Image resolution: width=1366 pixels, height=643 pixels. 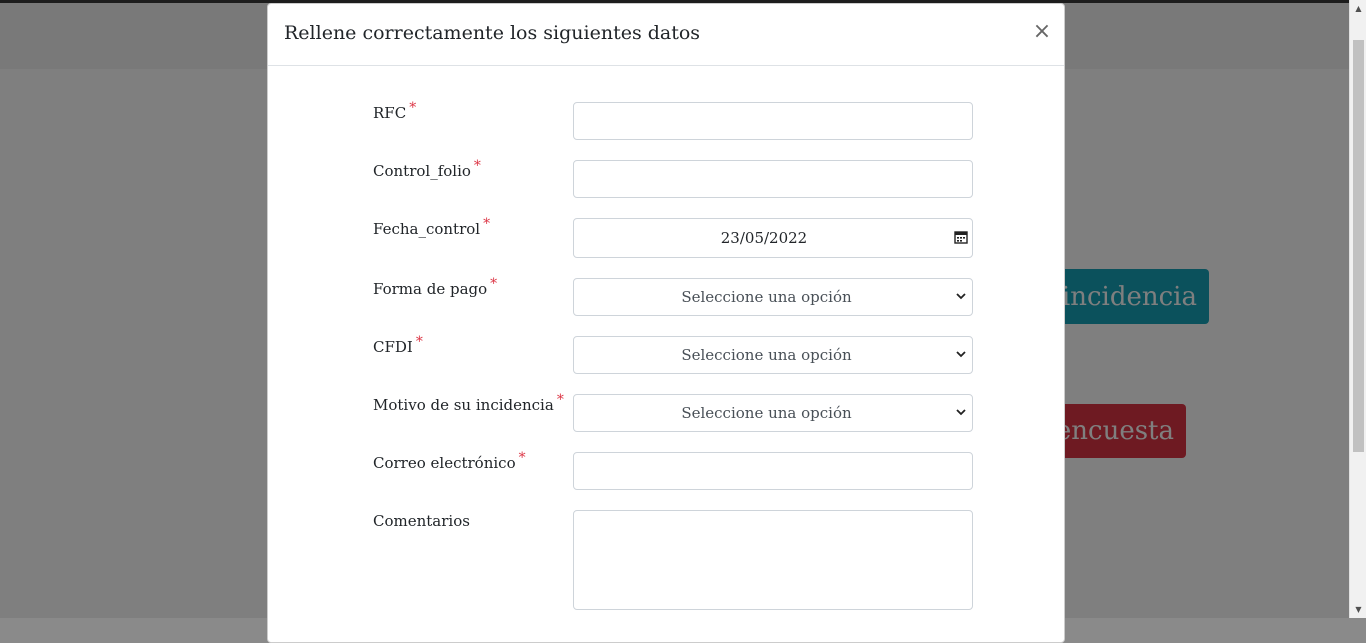 What do you see at coordinates (1042, 32) in the screenshot?
I see `close-icon: ×` at bounding box center [1042, 32].